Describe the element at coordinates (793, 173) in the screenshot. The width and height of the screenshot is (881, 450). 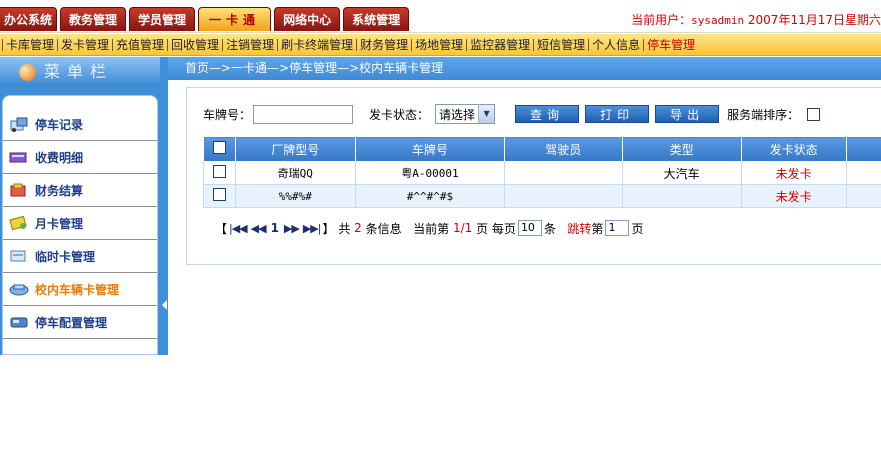
I see `cell-status: 未发卡` at that location.